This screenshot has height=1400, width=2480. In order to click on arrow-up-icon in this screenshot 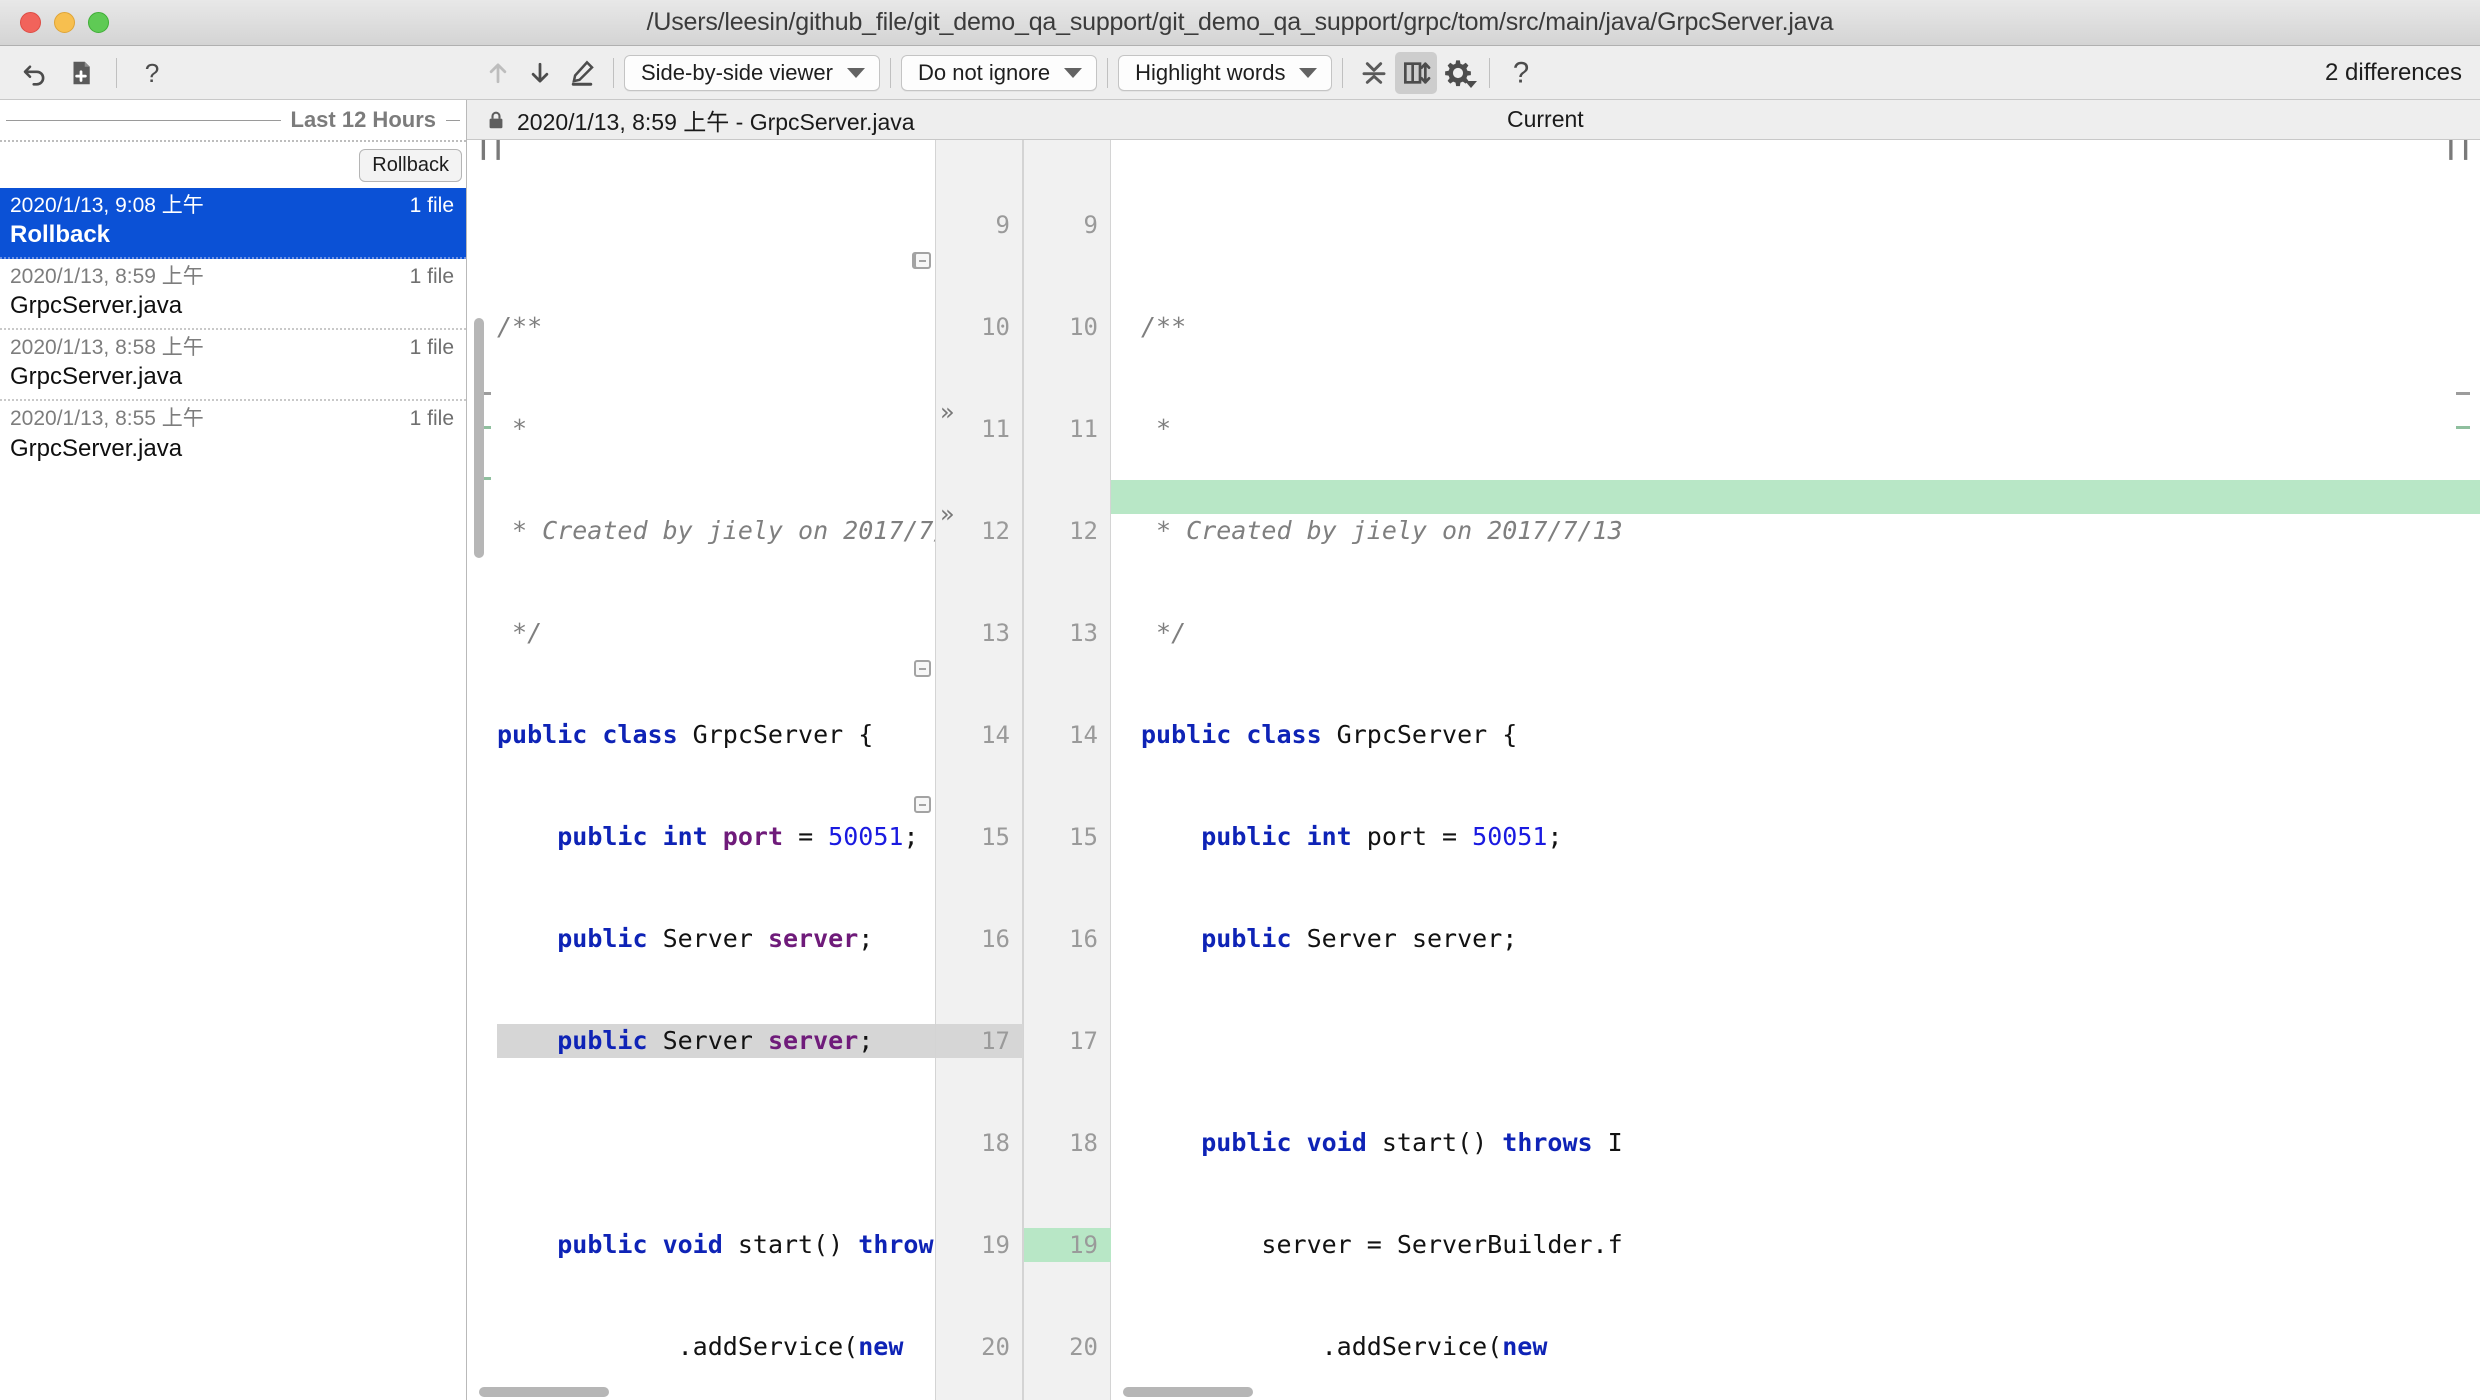, I will do `click(498, 73)`.